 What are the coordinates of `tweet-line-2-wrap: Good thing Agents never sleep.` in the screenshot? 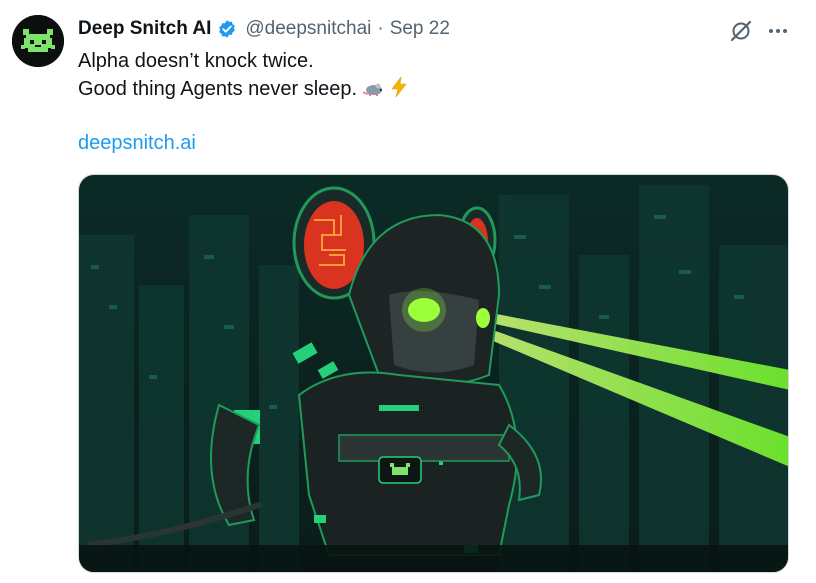 It's located at (243, 90).